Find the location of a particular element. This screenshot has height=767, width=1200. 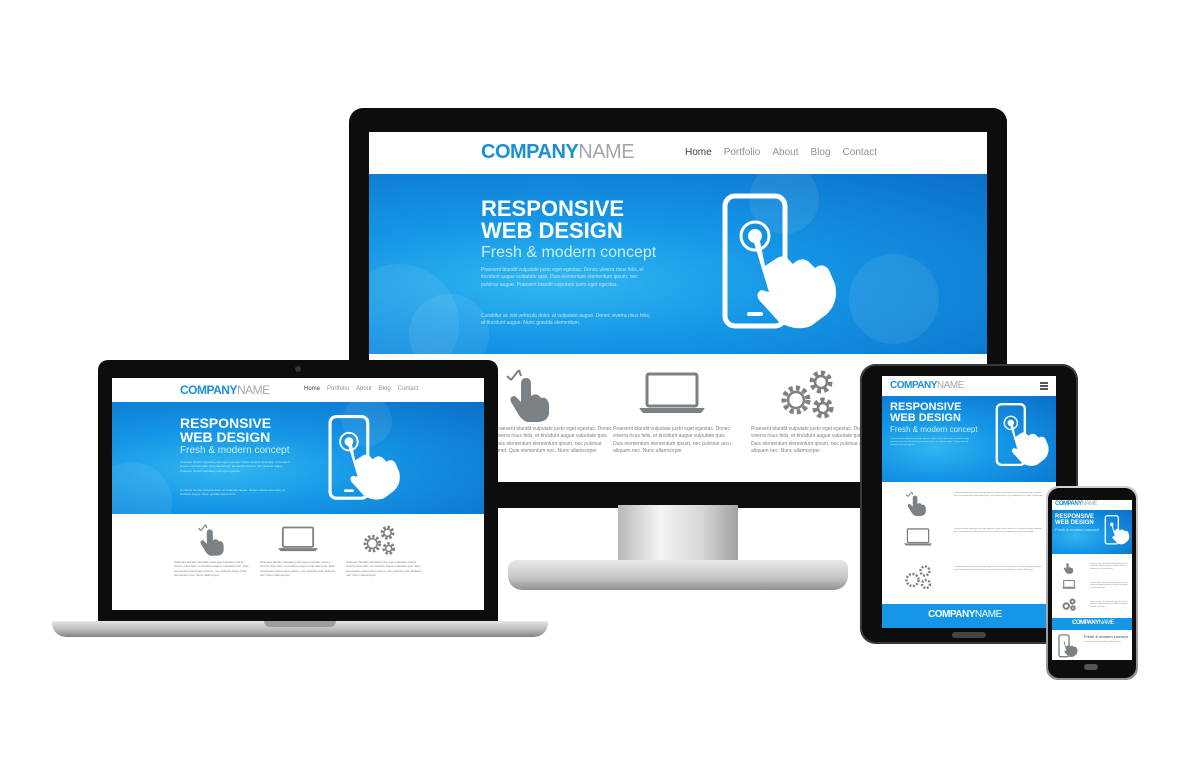

menu-icon is located at coordinates (1044, 386).